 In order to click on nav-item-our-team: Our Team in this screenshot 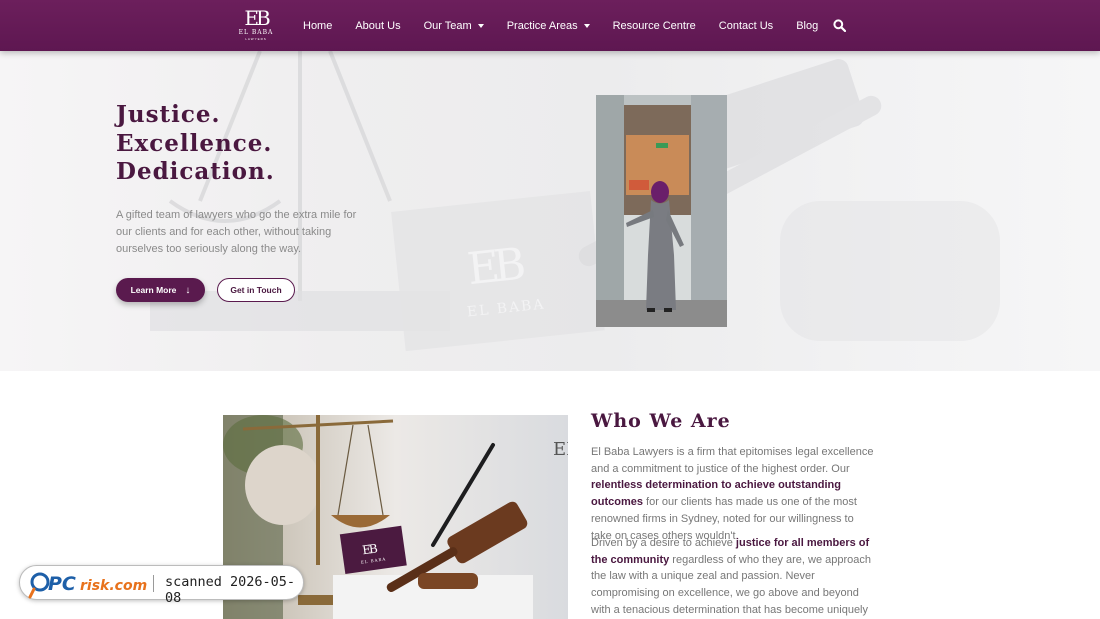, I will do `click(454, 26)`.